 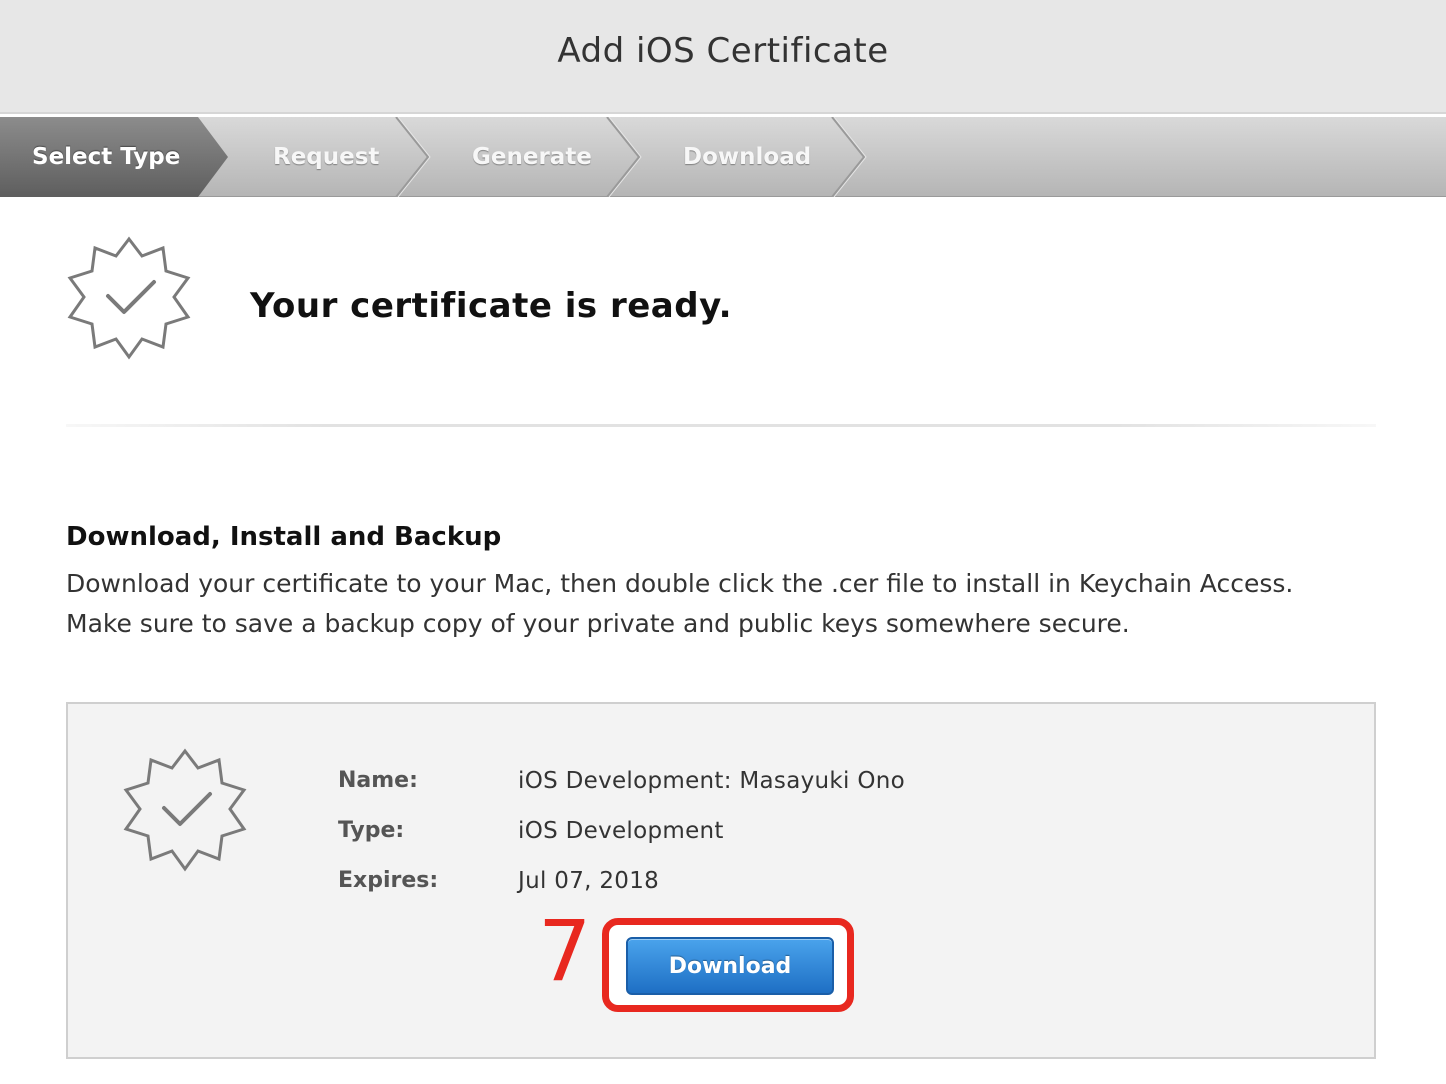 What do you see at coordinates (284, 537) in the screenshot?
I see `instructions-heading: Download, Install and Backup` at bounding box center [284, 537].